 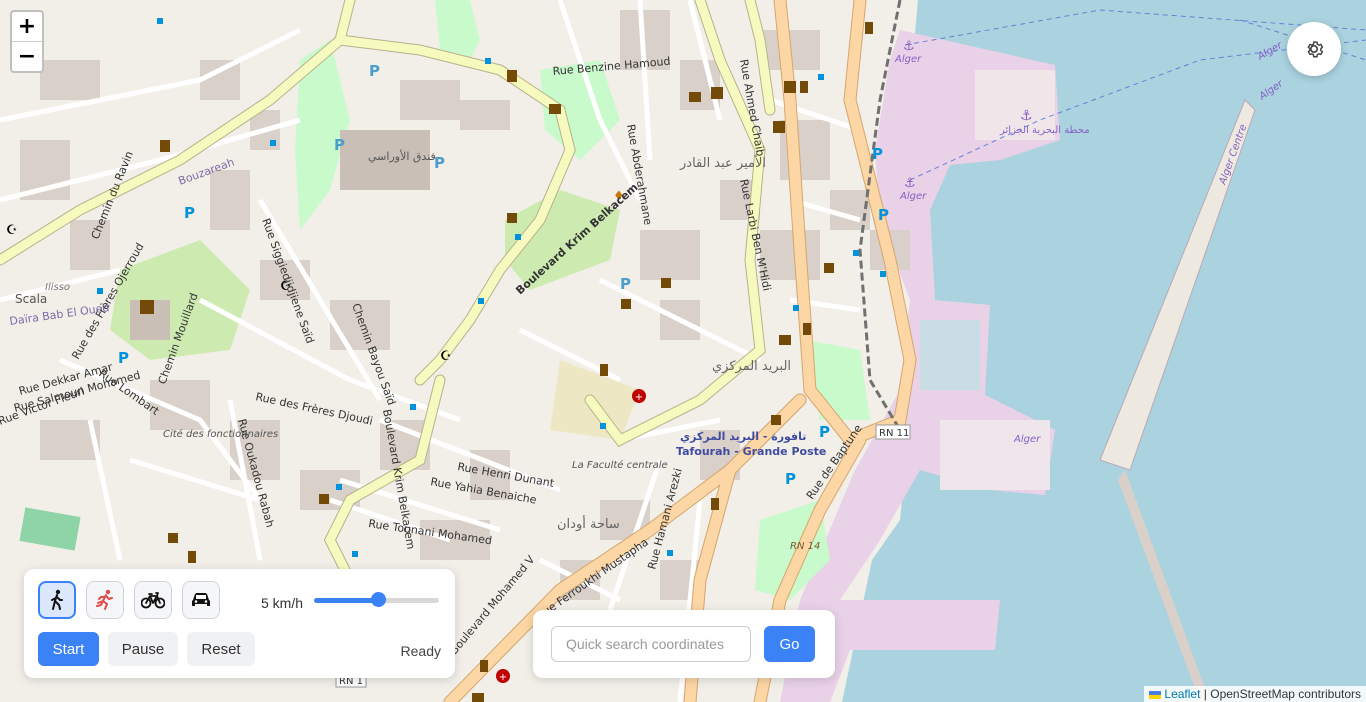 I want to click on svg-text: الأمير عبد القادر, so click(x=722, y=162).